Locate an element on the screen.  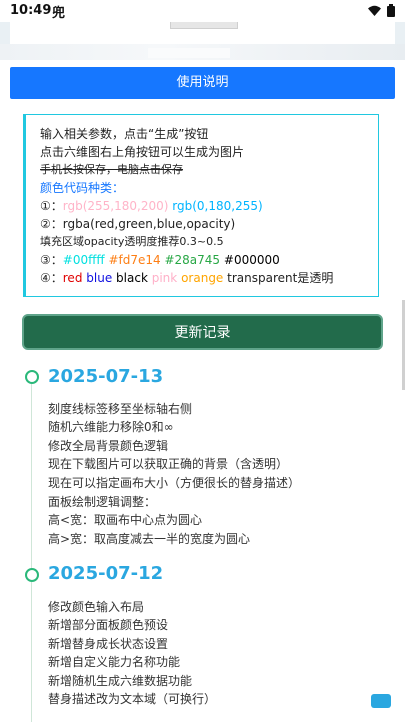
instruction-line-deprecated: 手机长按保存，电脑点击保存 is located at coordinates (111, 169).